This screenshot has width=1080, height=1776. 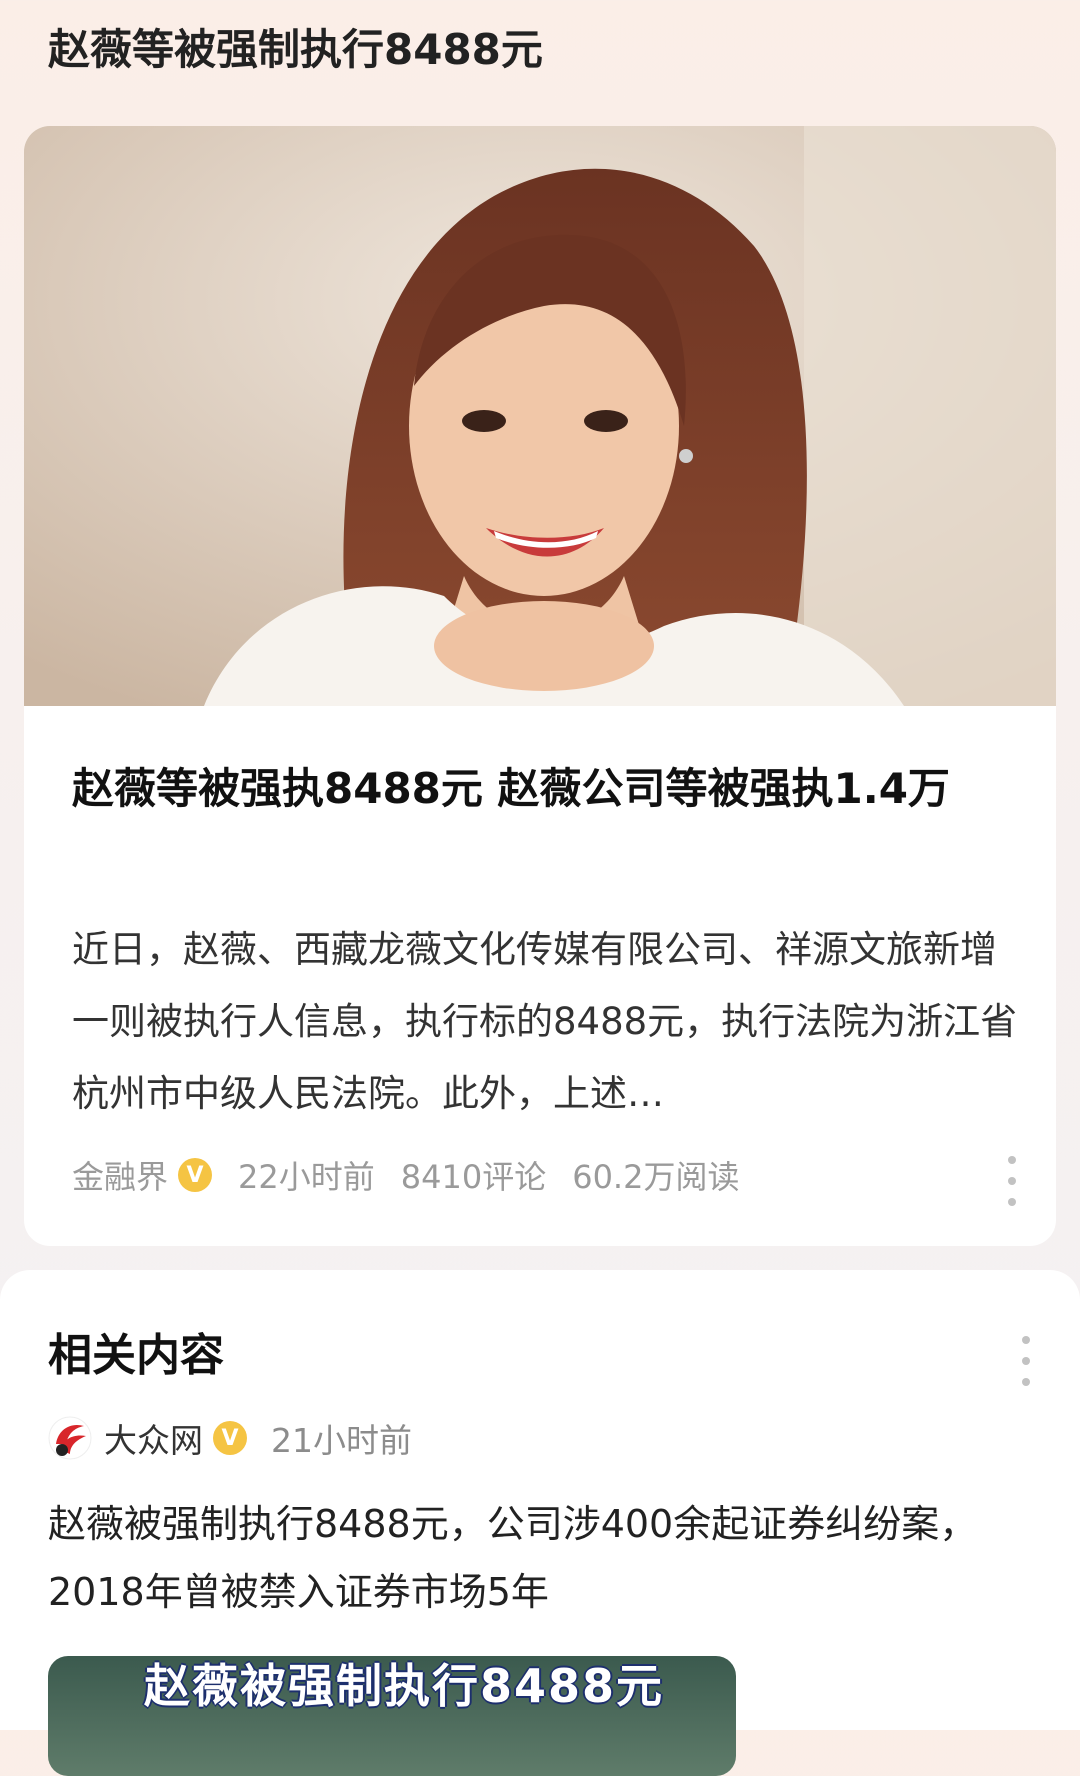 What do you see at coordinates (120, 1175) in the screenshot?
I see `source-name: 金融界` at bounding box center [120, 1175].